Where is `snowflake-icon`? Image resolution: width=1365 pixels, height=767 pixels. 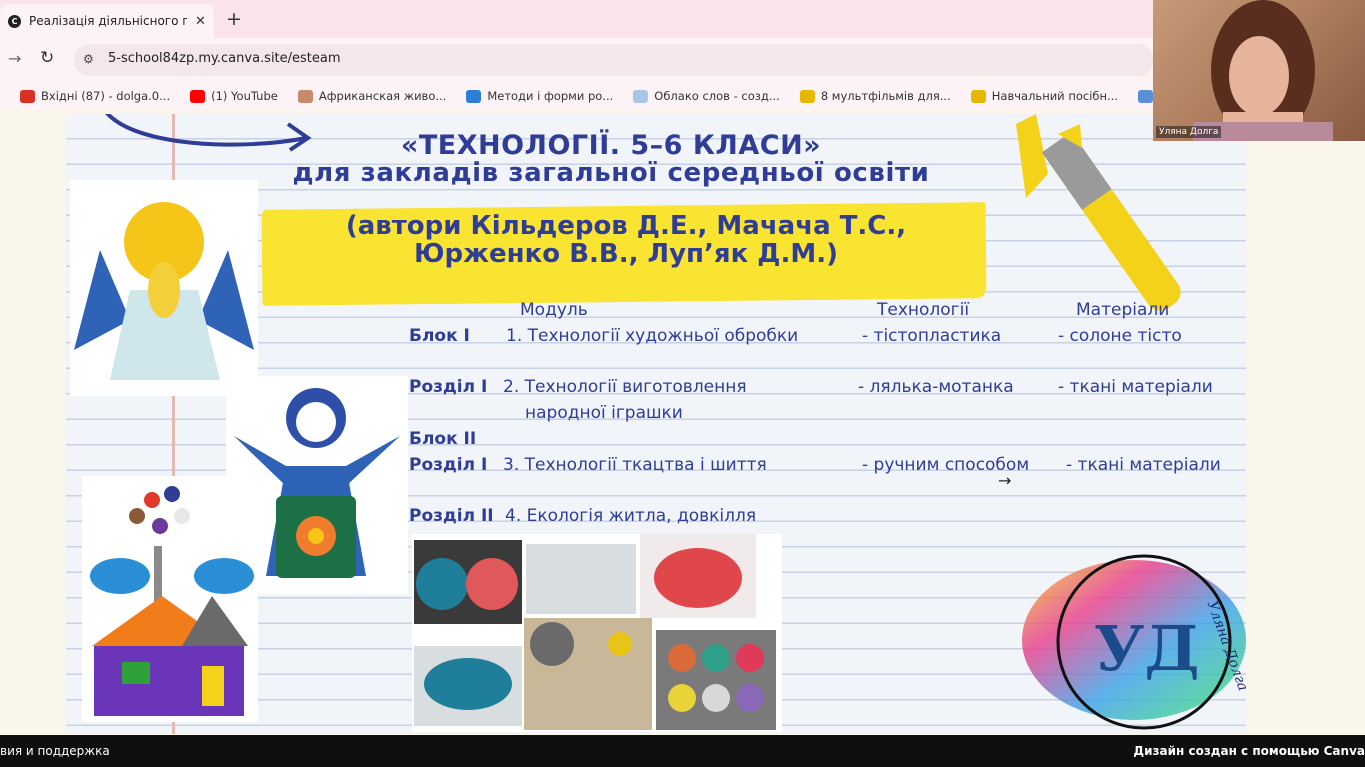
snowflake-icon is located at coordinates (474, 96).